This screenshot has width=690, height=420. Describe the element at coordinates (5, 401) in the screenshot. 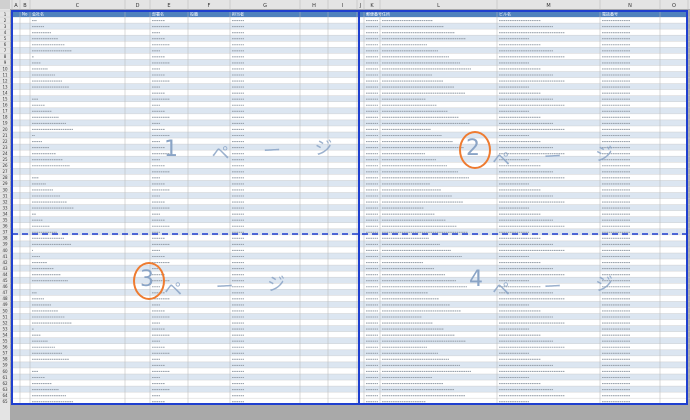

I see `row-header-label: 65` at that location.